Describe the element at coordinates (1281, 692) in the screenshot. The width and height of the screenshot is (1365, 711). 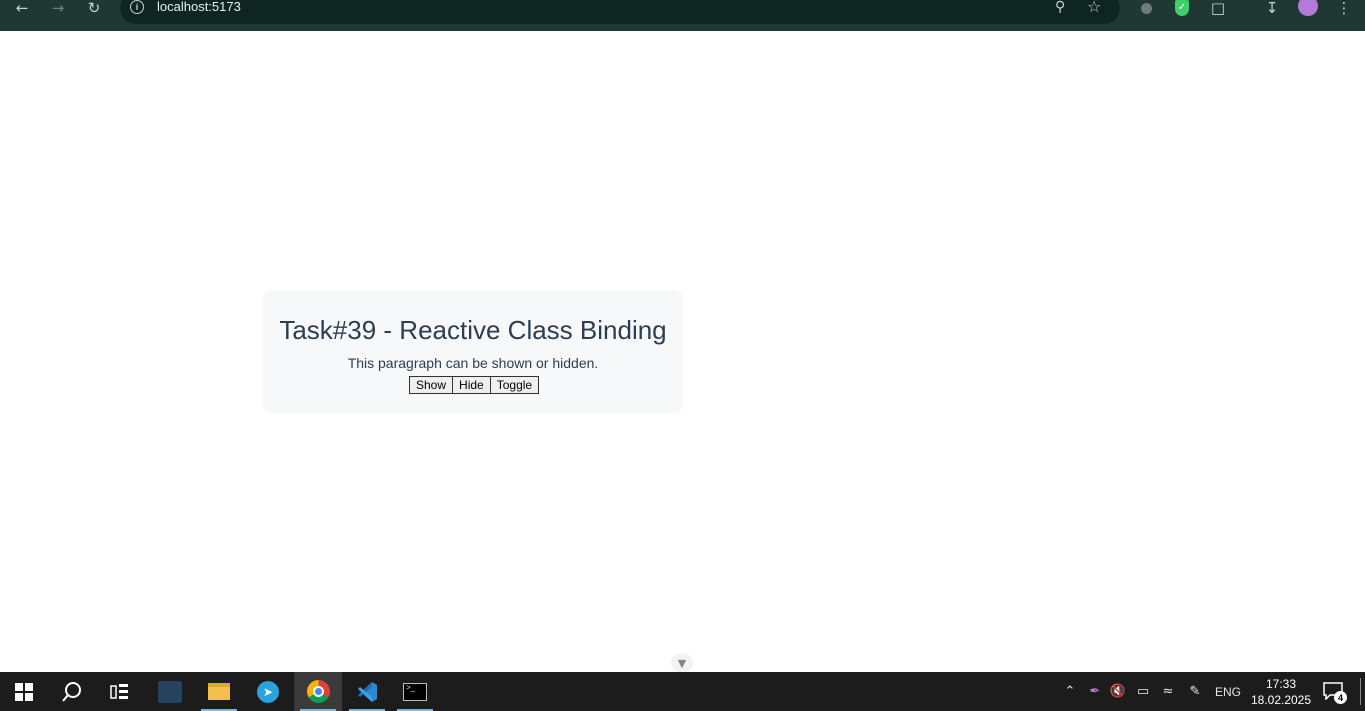
I see `clock: 17:33 18.02.2025` at that location.